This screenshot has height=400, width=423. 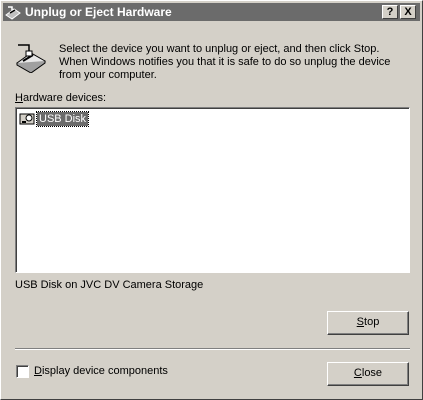 What do you see at coordinates (22, 371) in the screenshot?
I see `display-components-checkbox` at bounding box center [22, 371].